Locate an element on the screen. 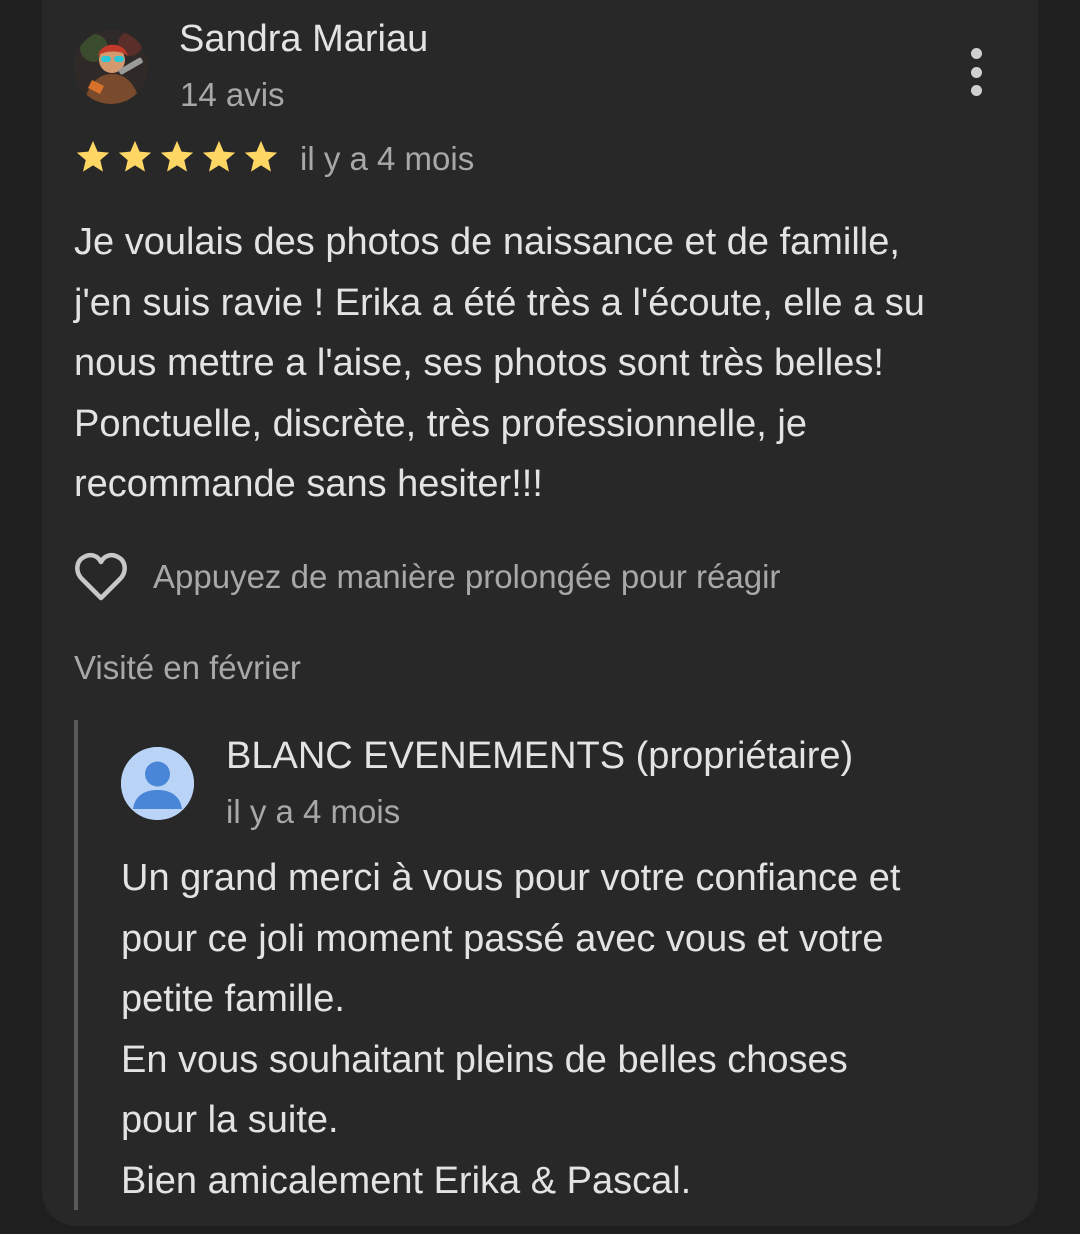 The height and width of the screenshot is (1234, 1080). reply-text-line: petite famille. is located at coordinates (233, 999).